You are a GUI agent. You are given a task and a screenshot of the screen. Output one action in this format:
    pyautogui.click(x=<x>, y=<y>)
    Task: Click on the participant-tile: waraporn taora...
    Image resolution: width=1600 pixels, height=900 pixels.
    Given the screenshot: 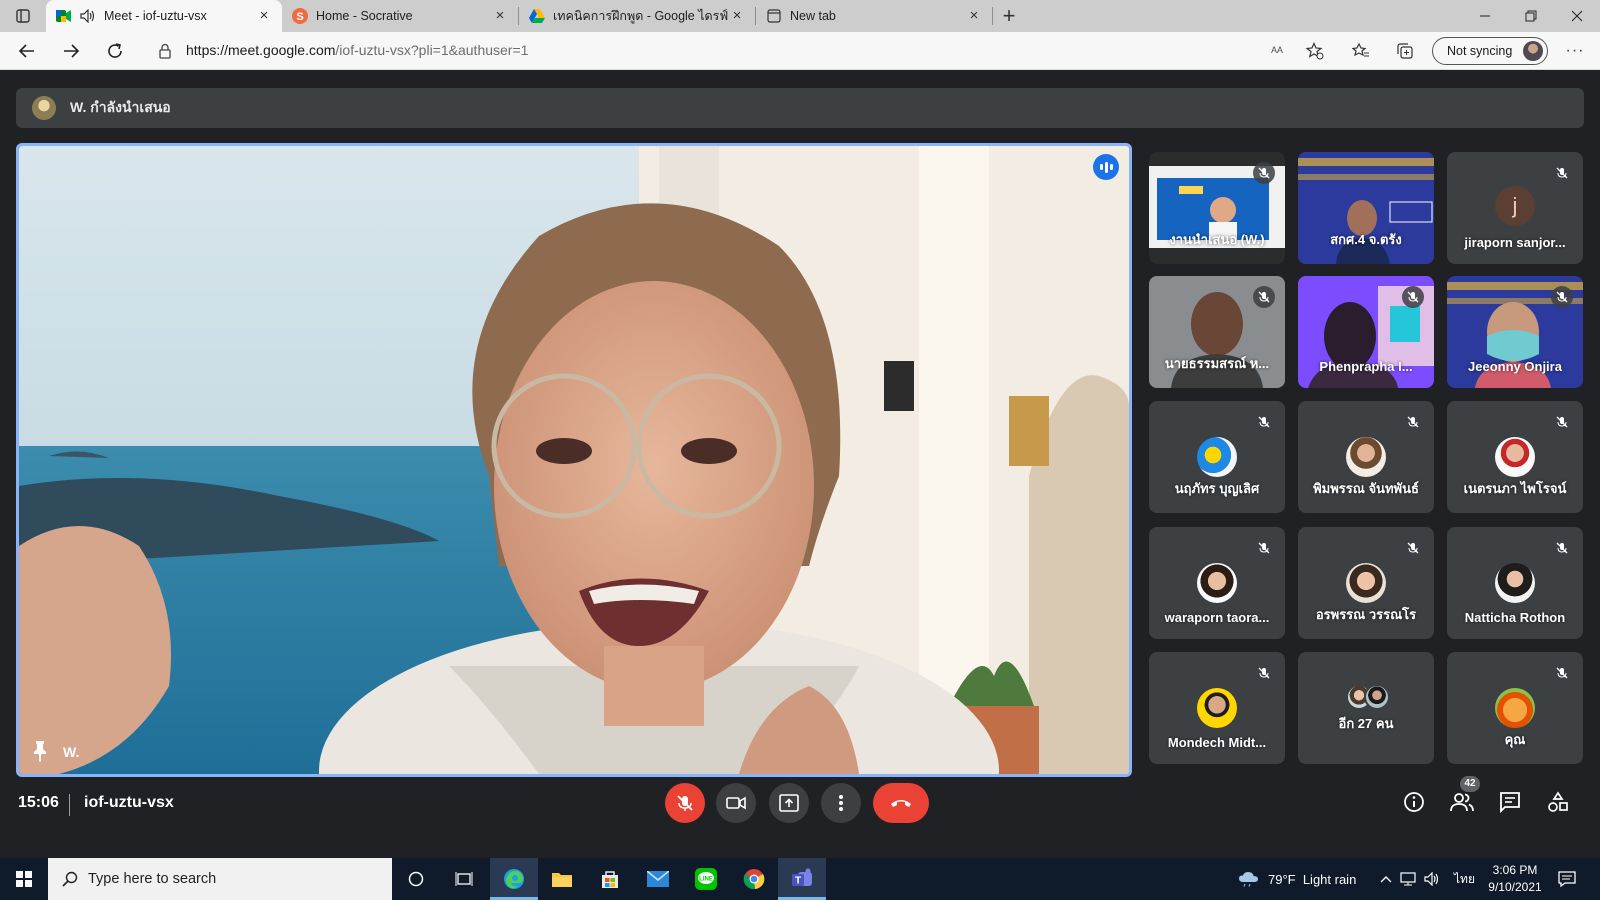 What is the action you would take?
    pyautogui.click(x=1217, y=583)
    